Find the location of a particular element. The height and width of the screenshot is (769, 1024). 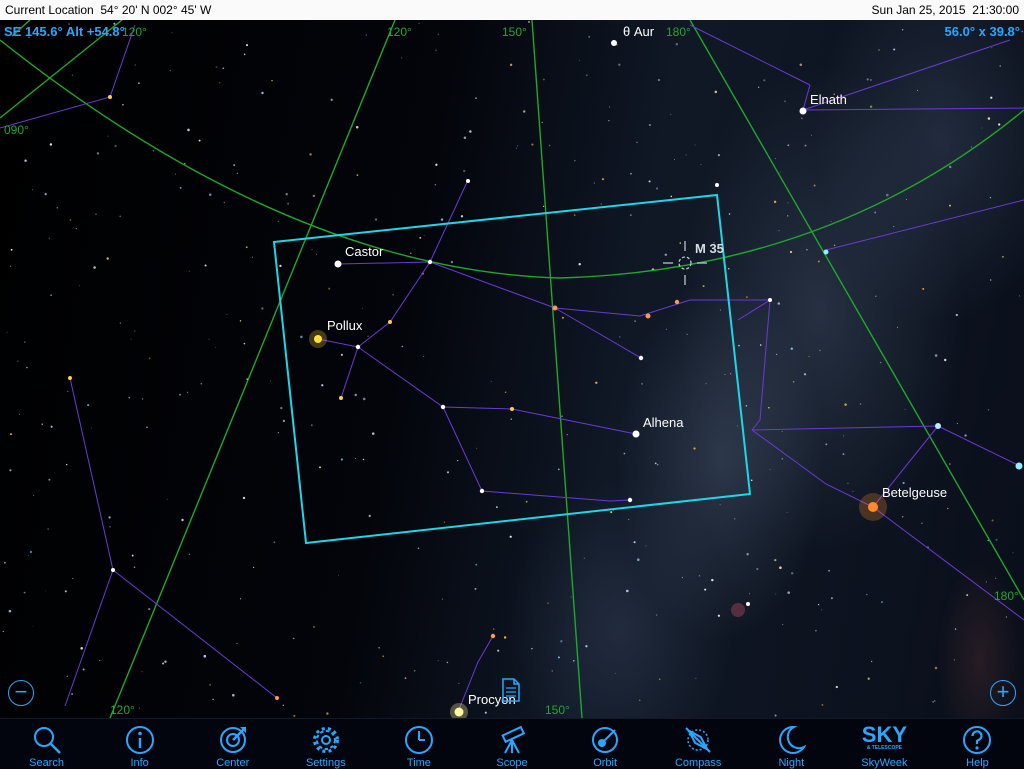

night-button: Night is located at coordinates (791, 744).